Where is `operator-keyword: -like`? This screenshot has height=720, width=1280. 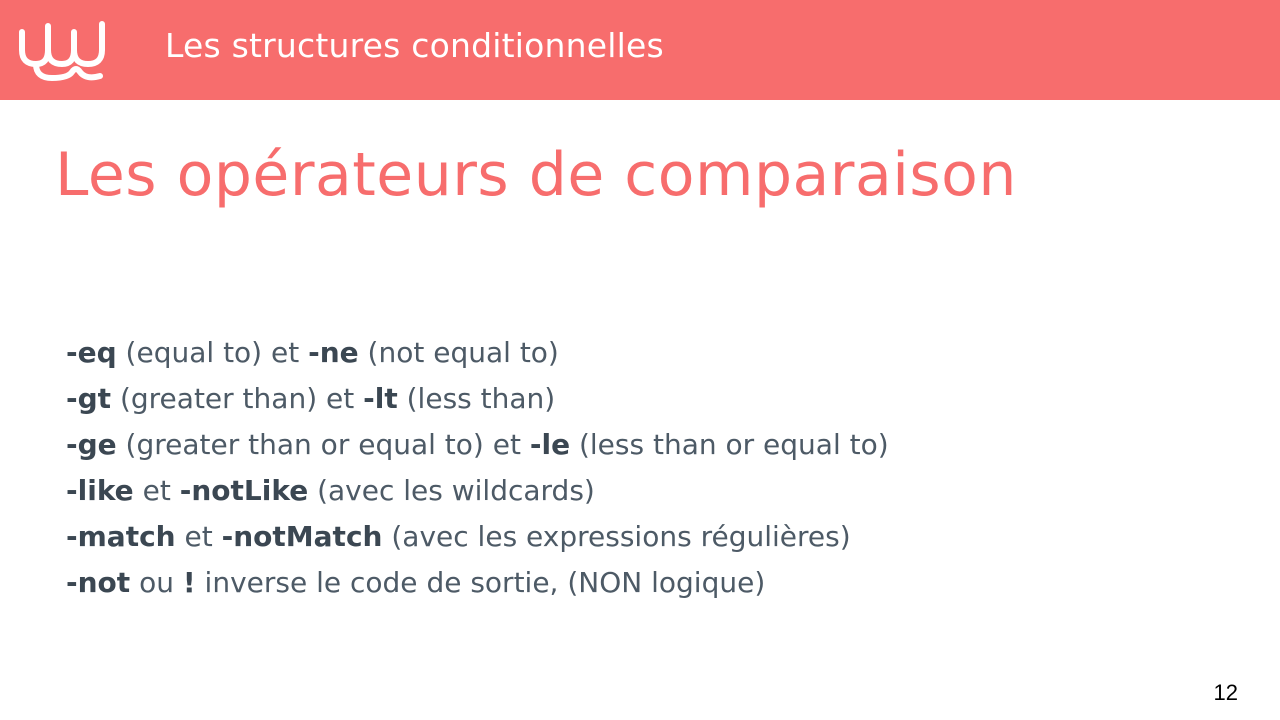
operator-keyword: -like is located at coordinates (100, 490).